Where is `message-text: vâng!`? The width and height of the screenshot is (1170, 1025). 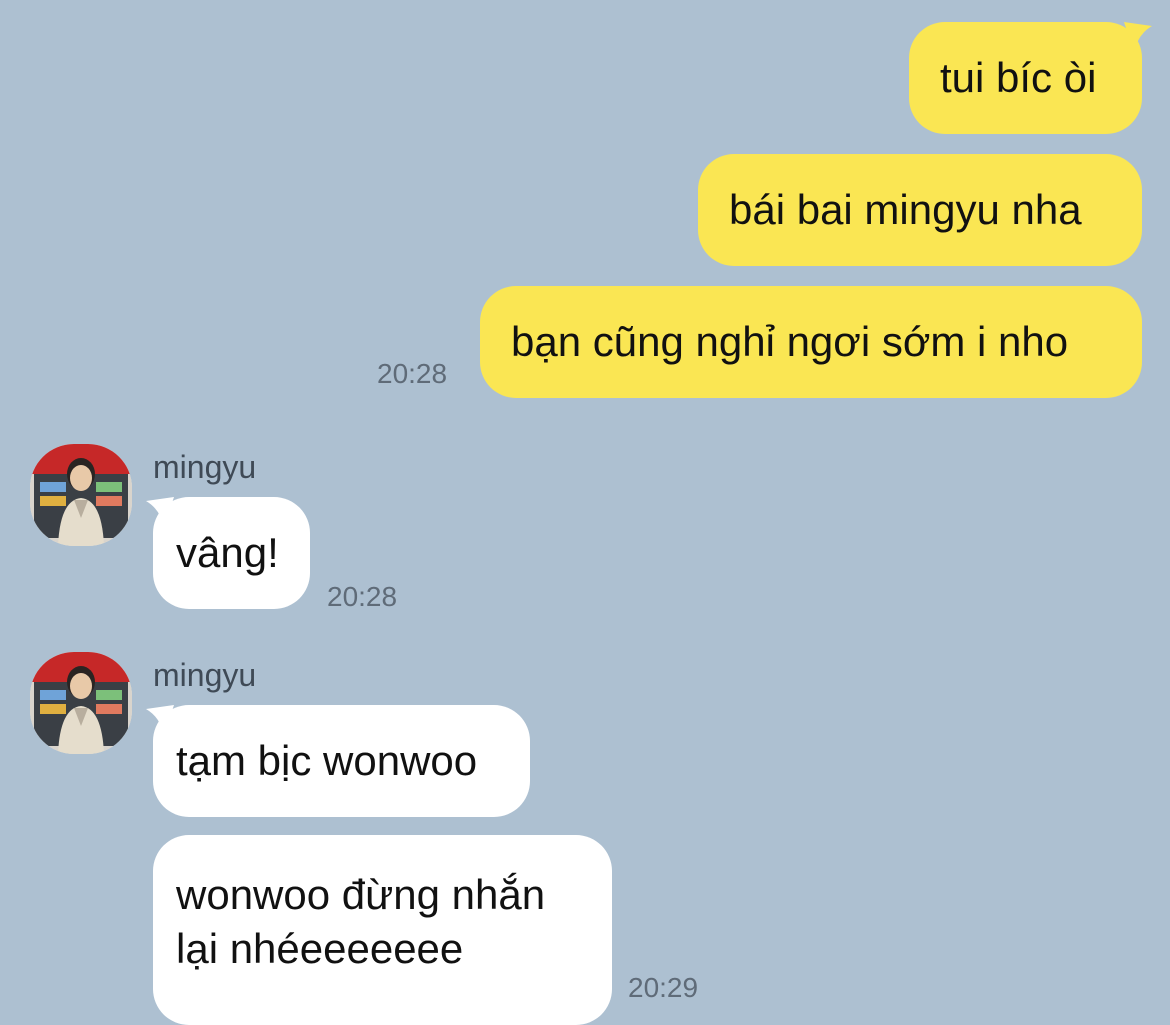 message-text: vâng! is located at coordinates (227, 552).